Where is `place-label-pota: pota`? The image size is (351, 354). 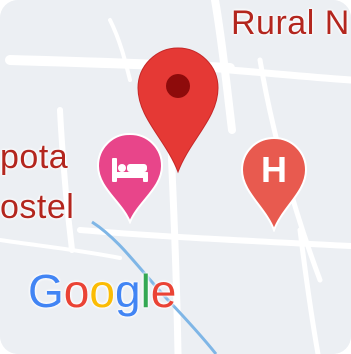
place-label-pota: pota is located at coordinates (34, 157).